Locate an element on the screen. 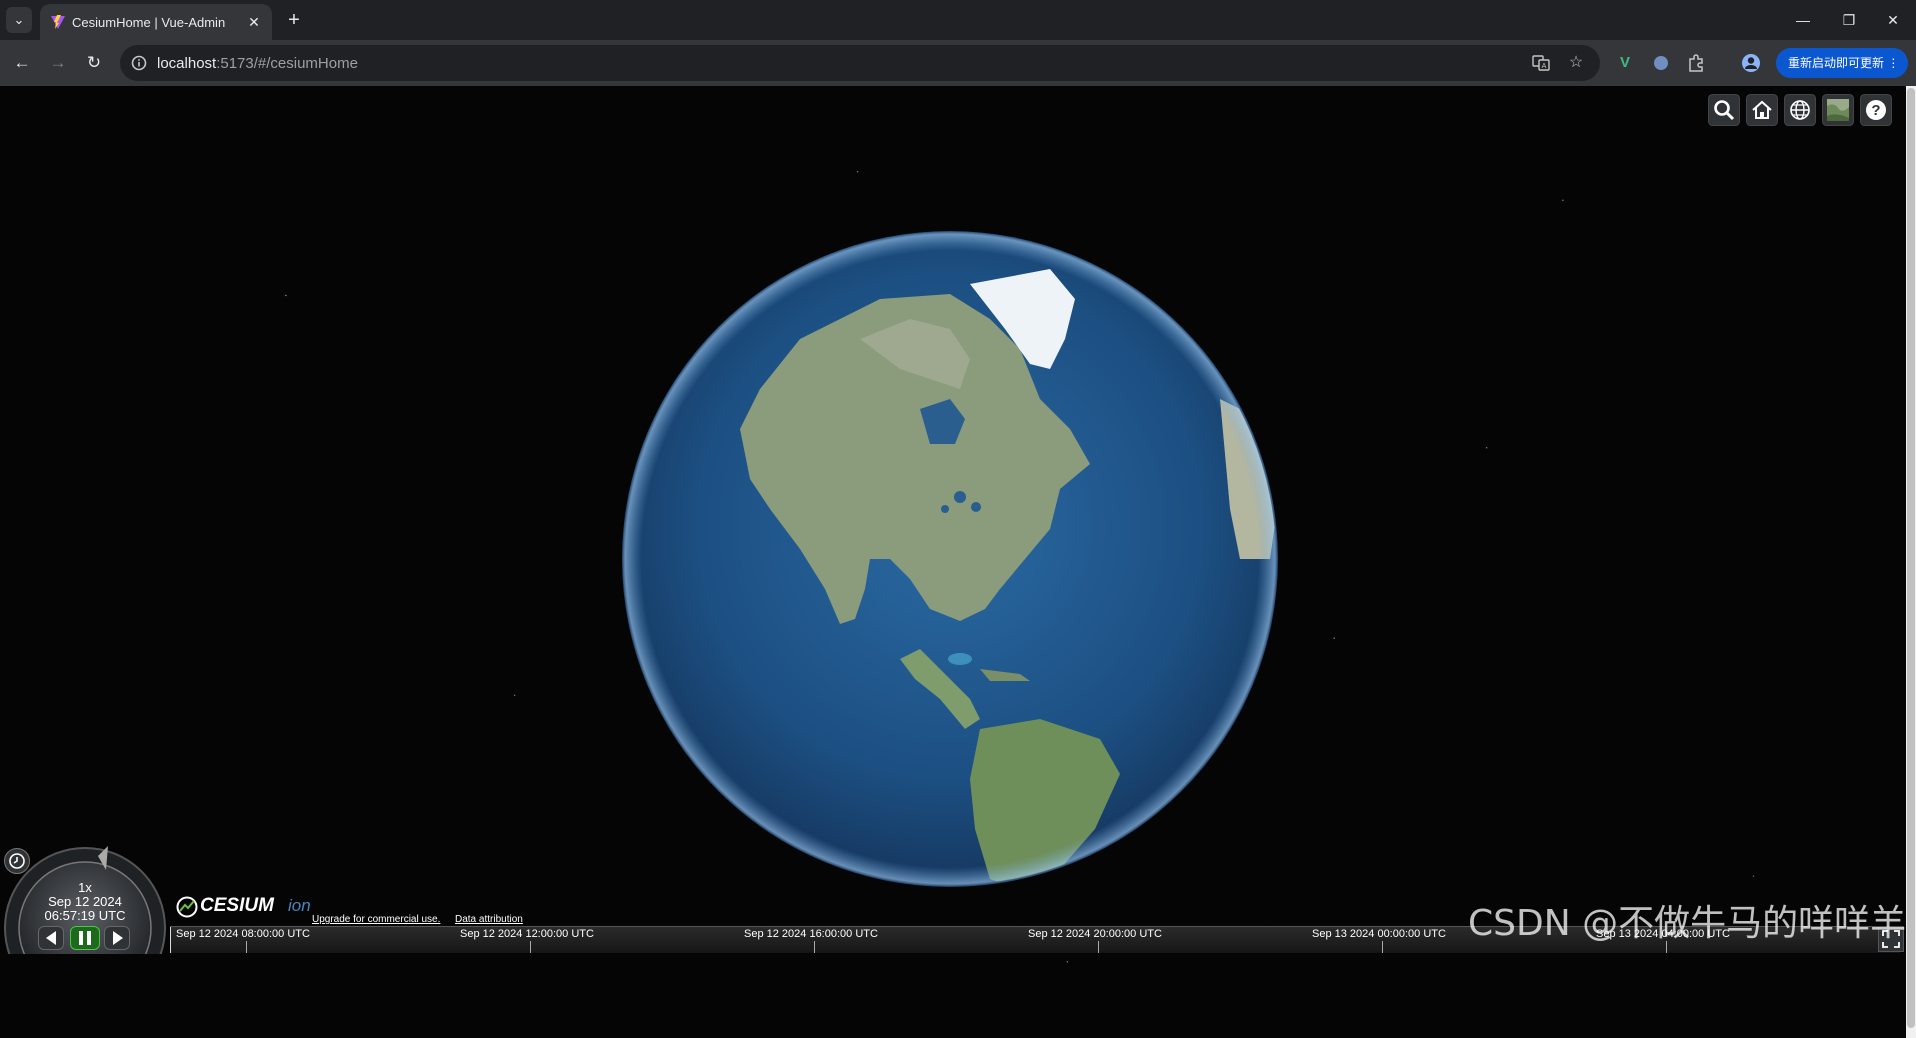 This screenshot has width=1916, height=1038. timeline-label: Sep 12 2024 20:00:00 UTC is located at coordinates (1095, 934).